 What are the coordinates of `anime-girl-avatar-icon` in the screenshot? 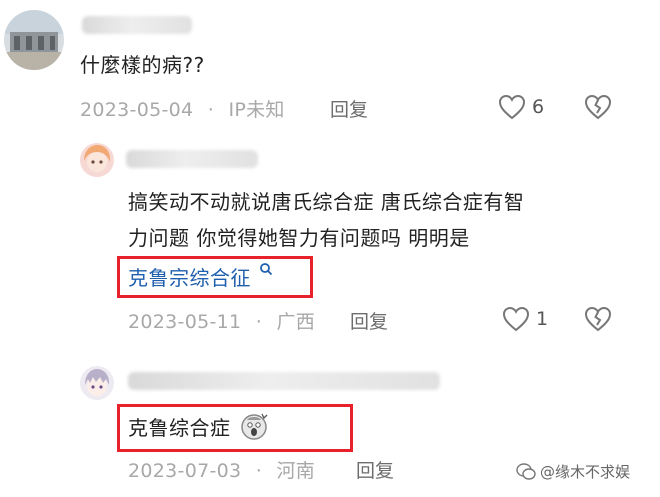 It's located at (97, 160).